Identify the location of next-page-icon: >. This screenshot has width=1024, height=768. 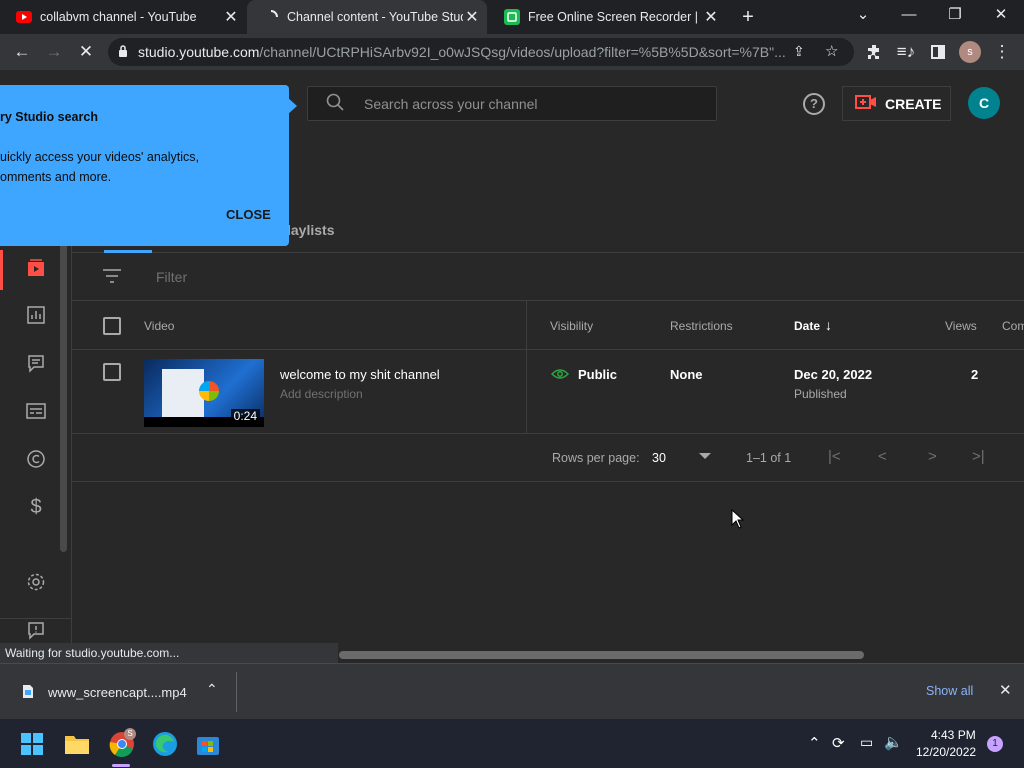
(932, 456).